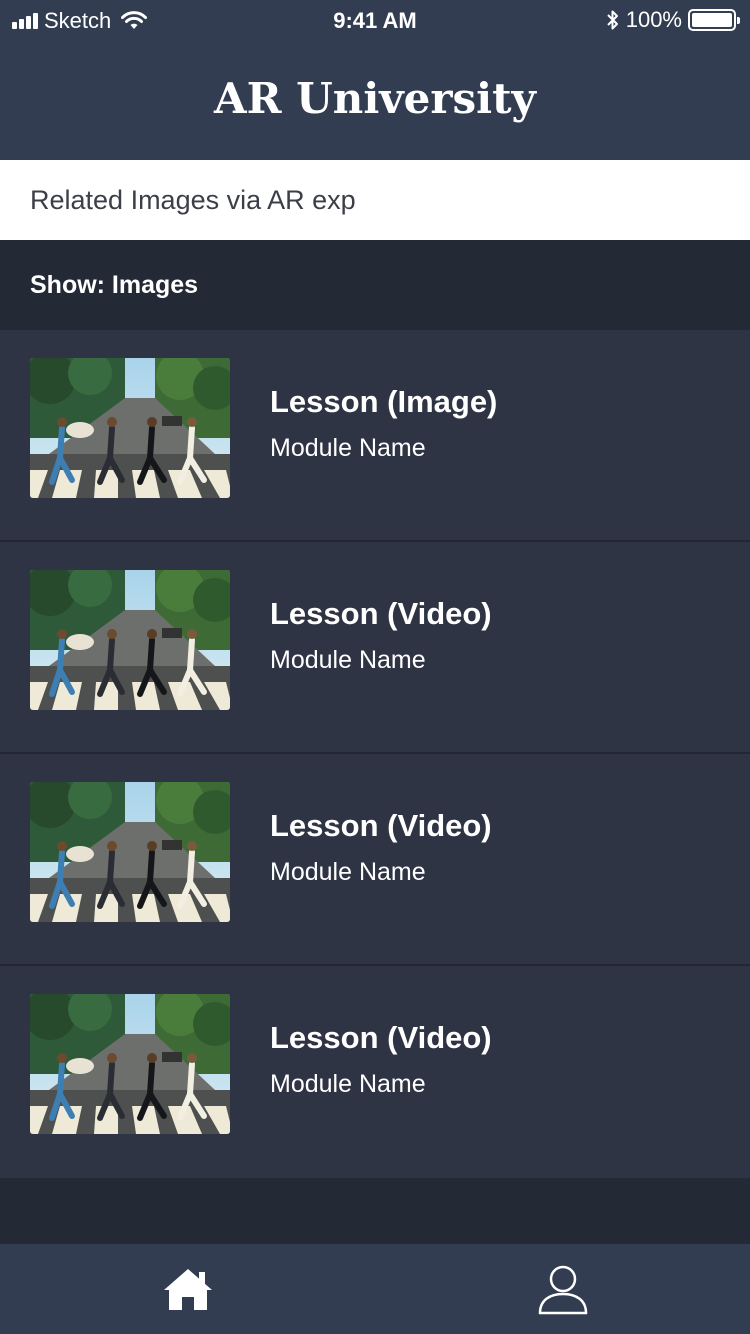  Describe the element at coordinates (653, 19) in the screenshot. I see `battery-percent: 100%` at that location.